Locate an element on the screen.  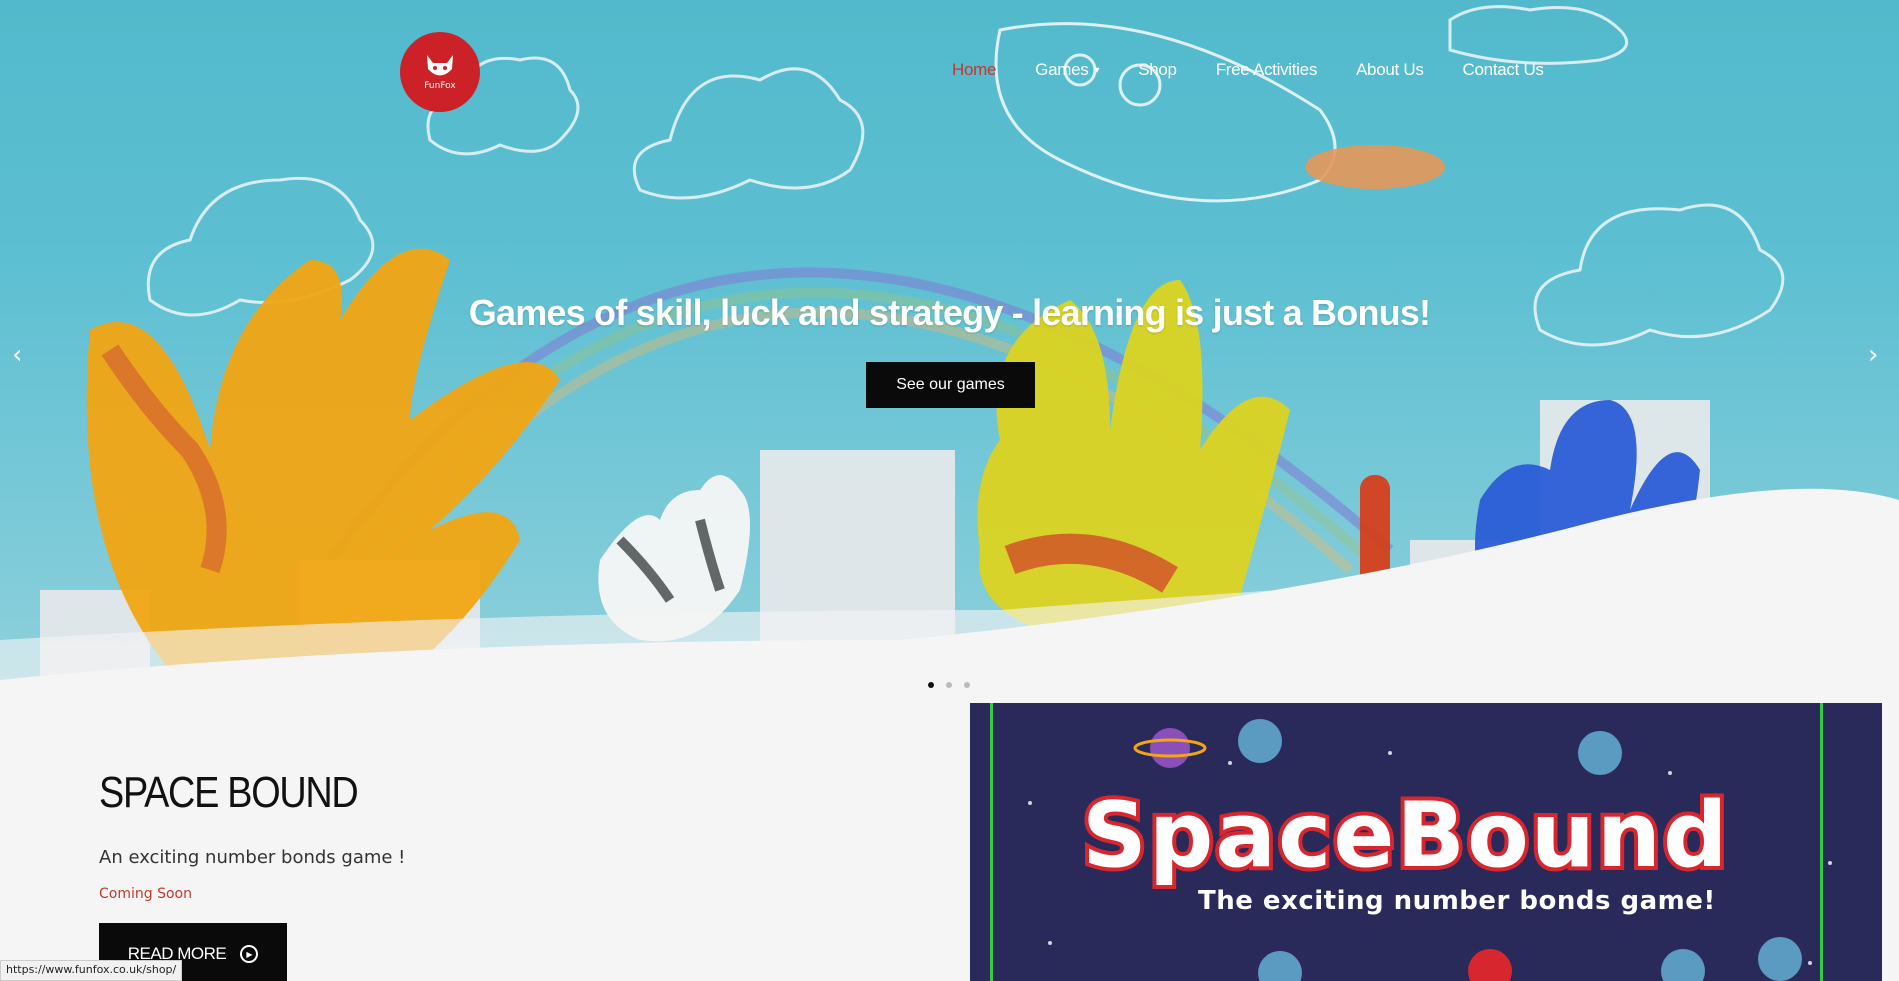
feature-description: An exciting number bonds game ! is located at coordinates (252, 857).